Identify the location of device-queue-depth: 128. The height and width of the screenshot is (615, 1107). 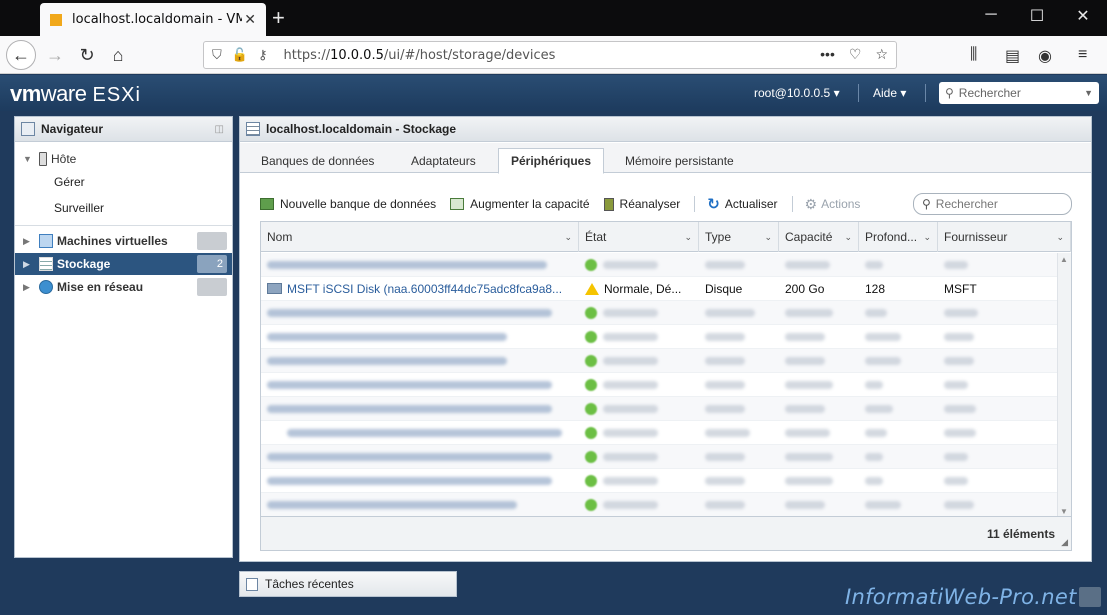
(875, 288).